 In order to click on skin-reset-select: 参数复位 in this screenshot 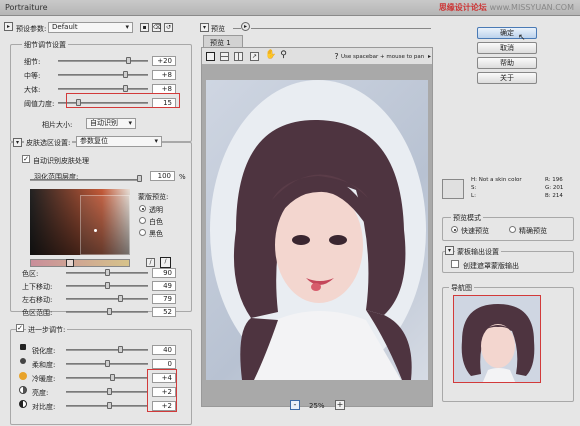, I will do `click(119, 141)`.